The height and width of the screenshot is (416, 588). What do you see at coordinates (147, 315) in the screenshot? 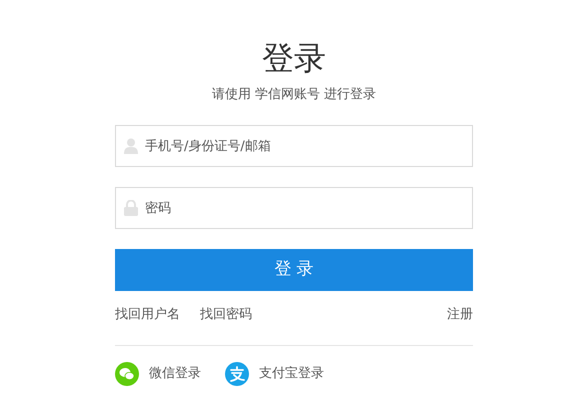
I see `recovery-link: 找回用户名` at bounding box center [147, 315].